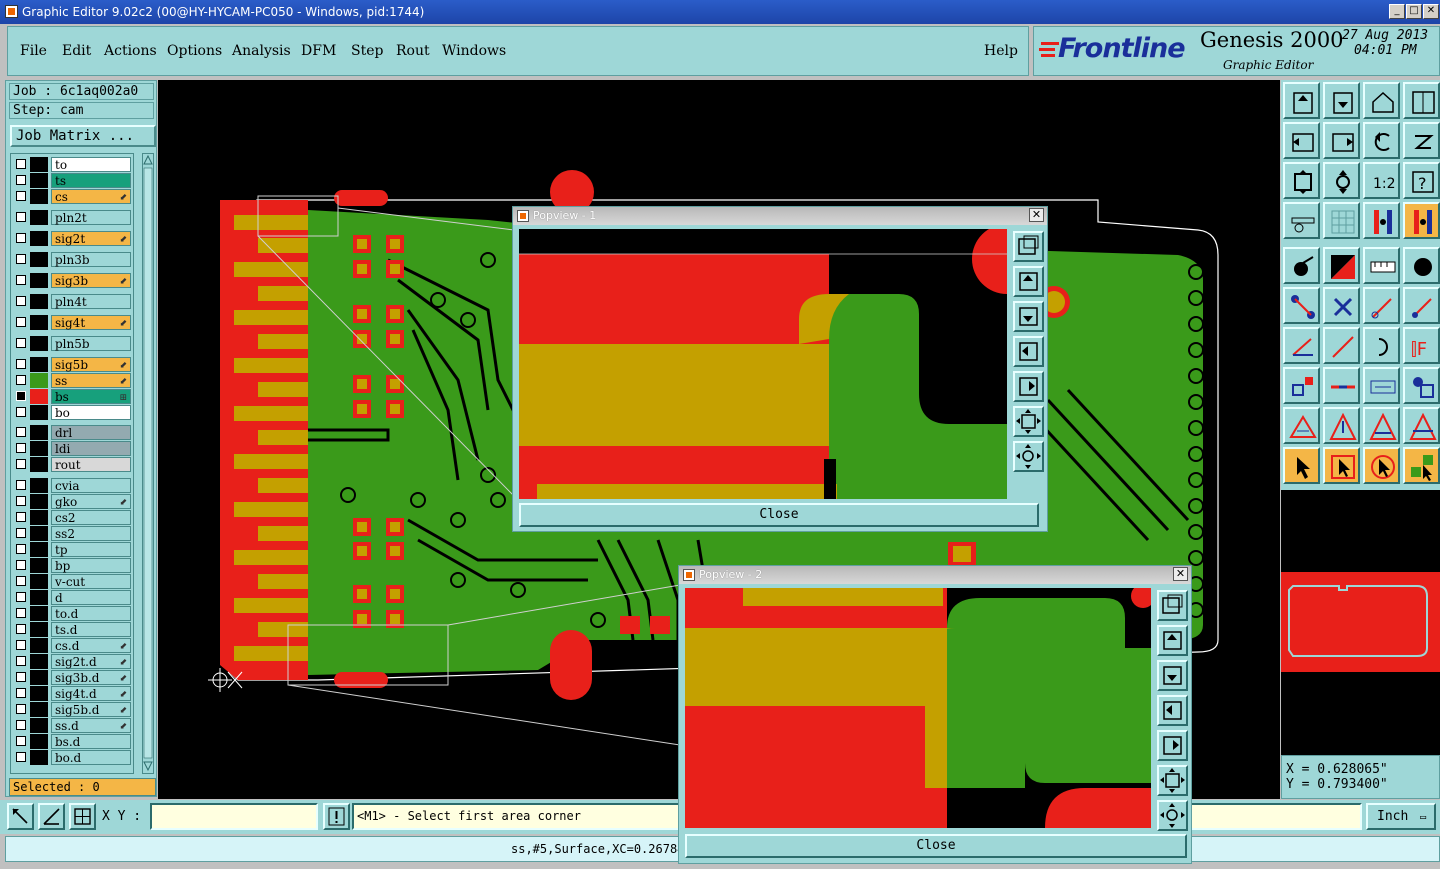  Describe the element at coordinates (779, 515) in the screenshot. I see `popview-1-close-button: Close` at that location.